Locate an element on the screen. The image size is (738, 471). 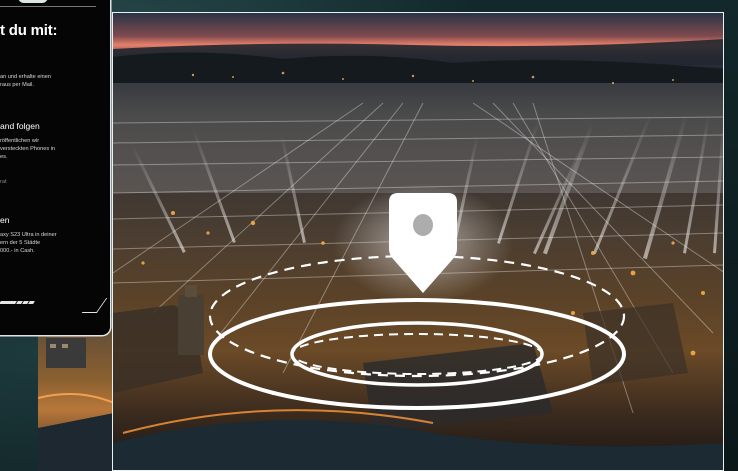
step-3-heading: en is located at coordinates (5, 220).